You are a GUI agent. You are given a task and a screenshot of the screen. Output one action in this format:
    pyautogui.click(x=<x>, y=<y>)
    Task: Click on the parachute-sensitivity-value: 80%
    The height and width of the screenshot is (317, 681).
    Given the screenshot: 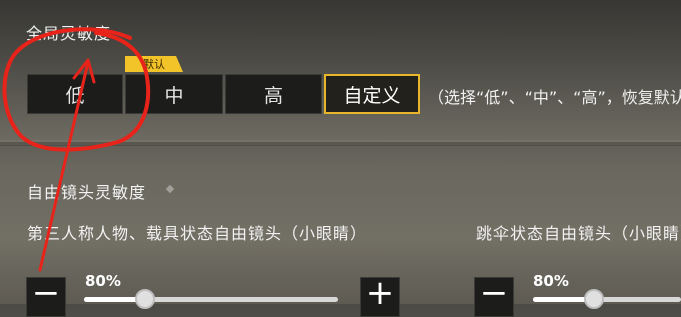 What is the action you would take?
    pyautogui.click(x=551, y=281)
    